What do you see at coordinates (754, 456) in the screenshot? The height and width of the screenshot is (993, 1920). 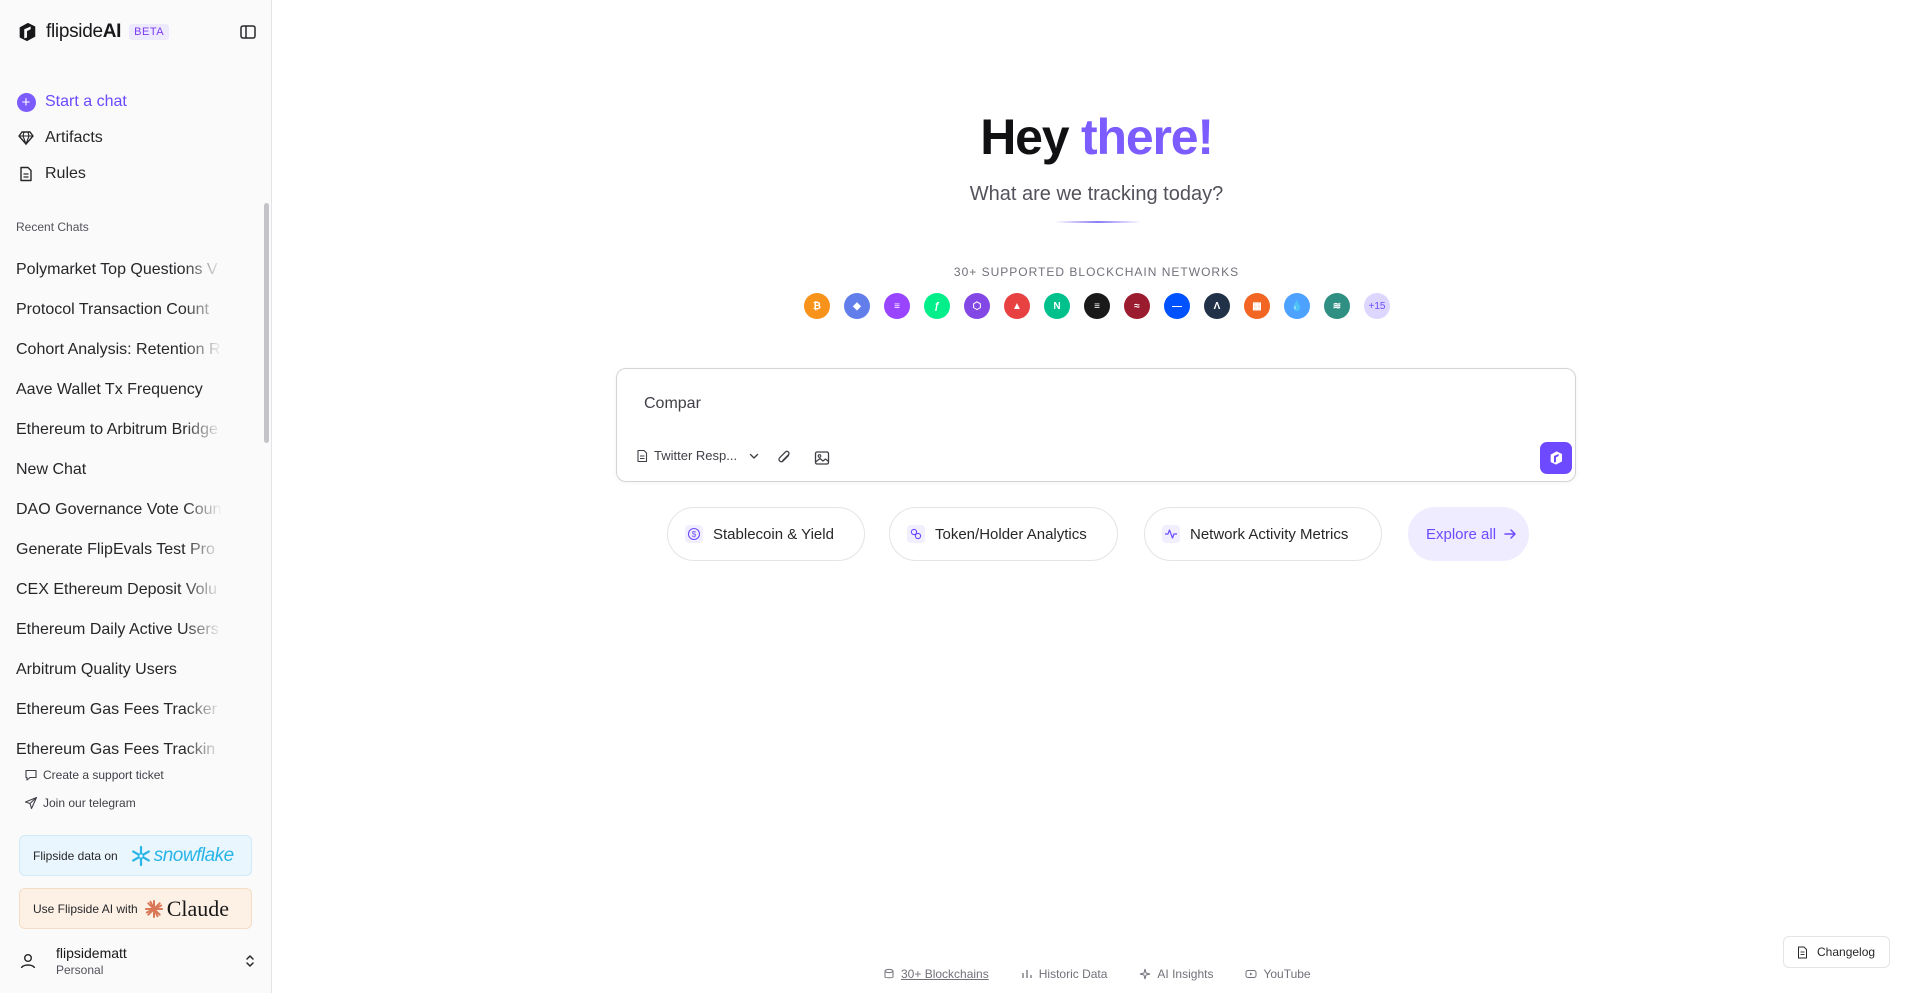 I see `chevron-down-icon` at bounding box center [754, 456].